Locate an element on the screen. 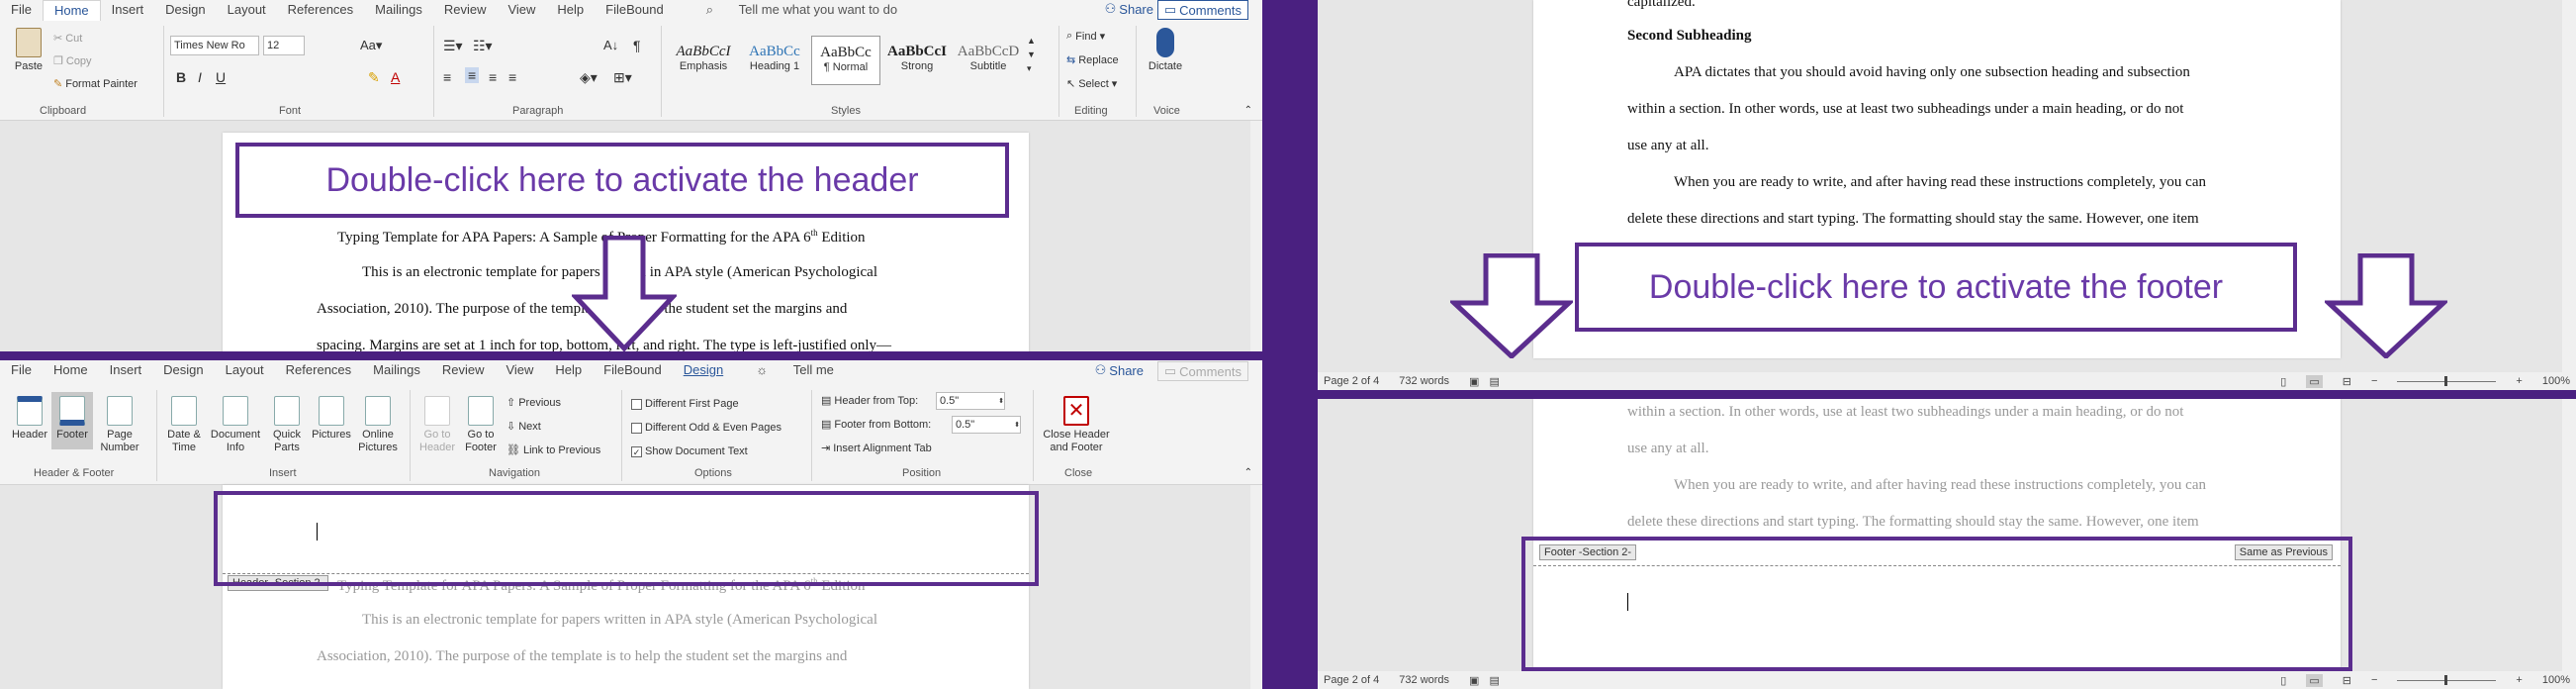 This screenshot has width=2576, height=689. tell-me-box: ☼ Tell me is located at coordinates (795, 370).